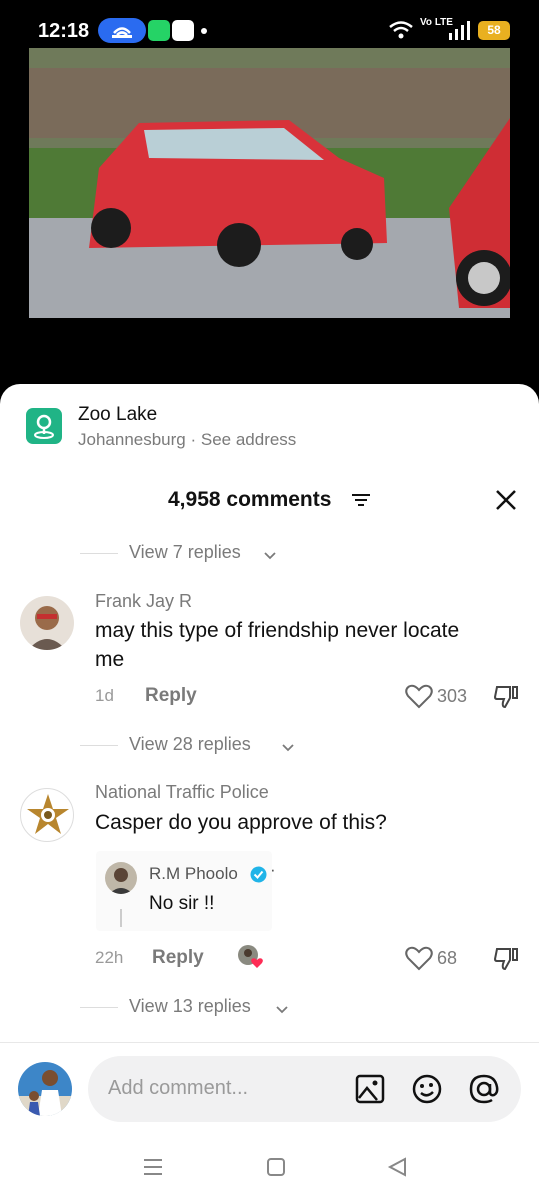 The height and width of the screenshot is (1200, 539). What do you see at coordinates (121, 918) in the screenshot?
I see `quote-thread-line` at bounding box center [121, 918].